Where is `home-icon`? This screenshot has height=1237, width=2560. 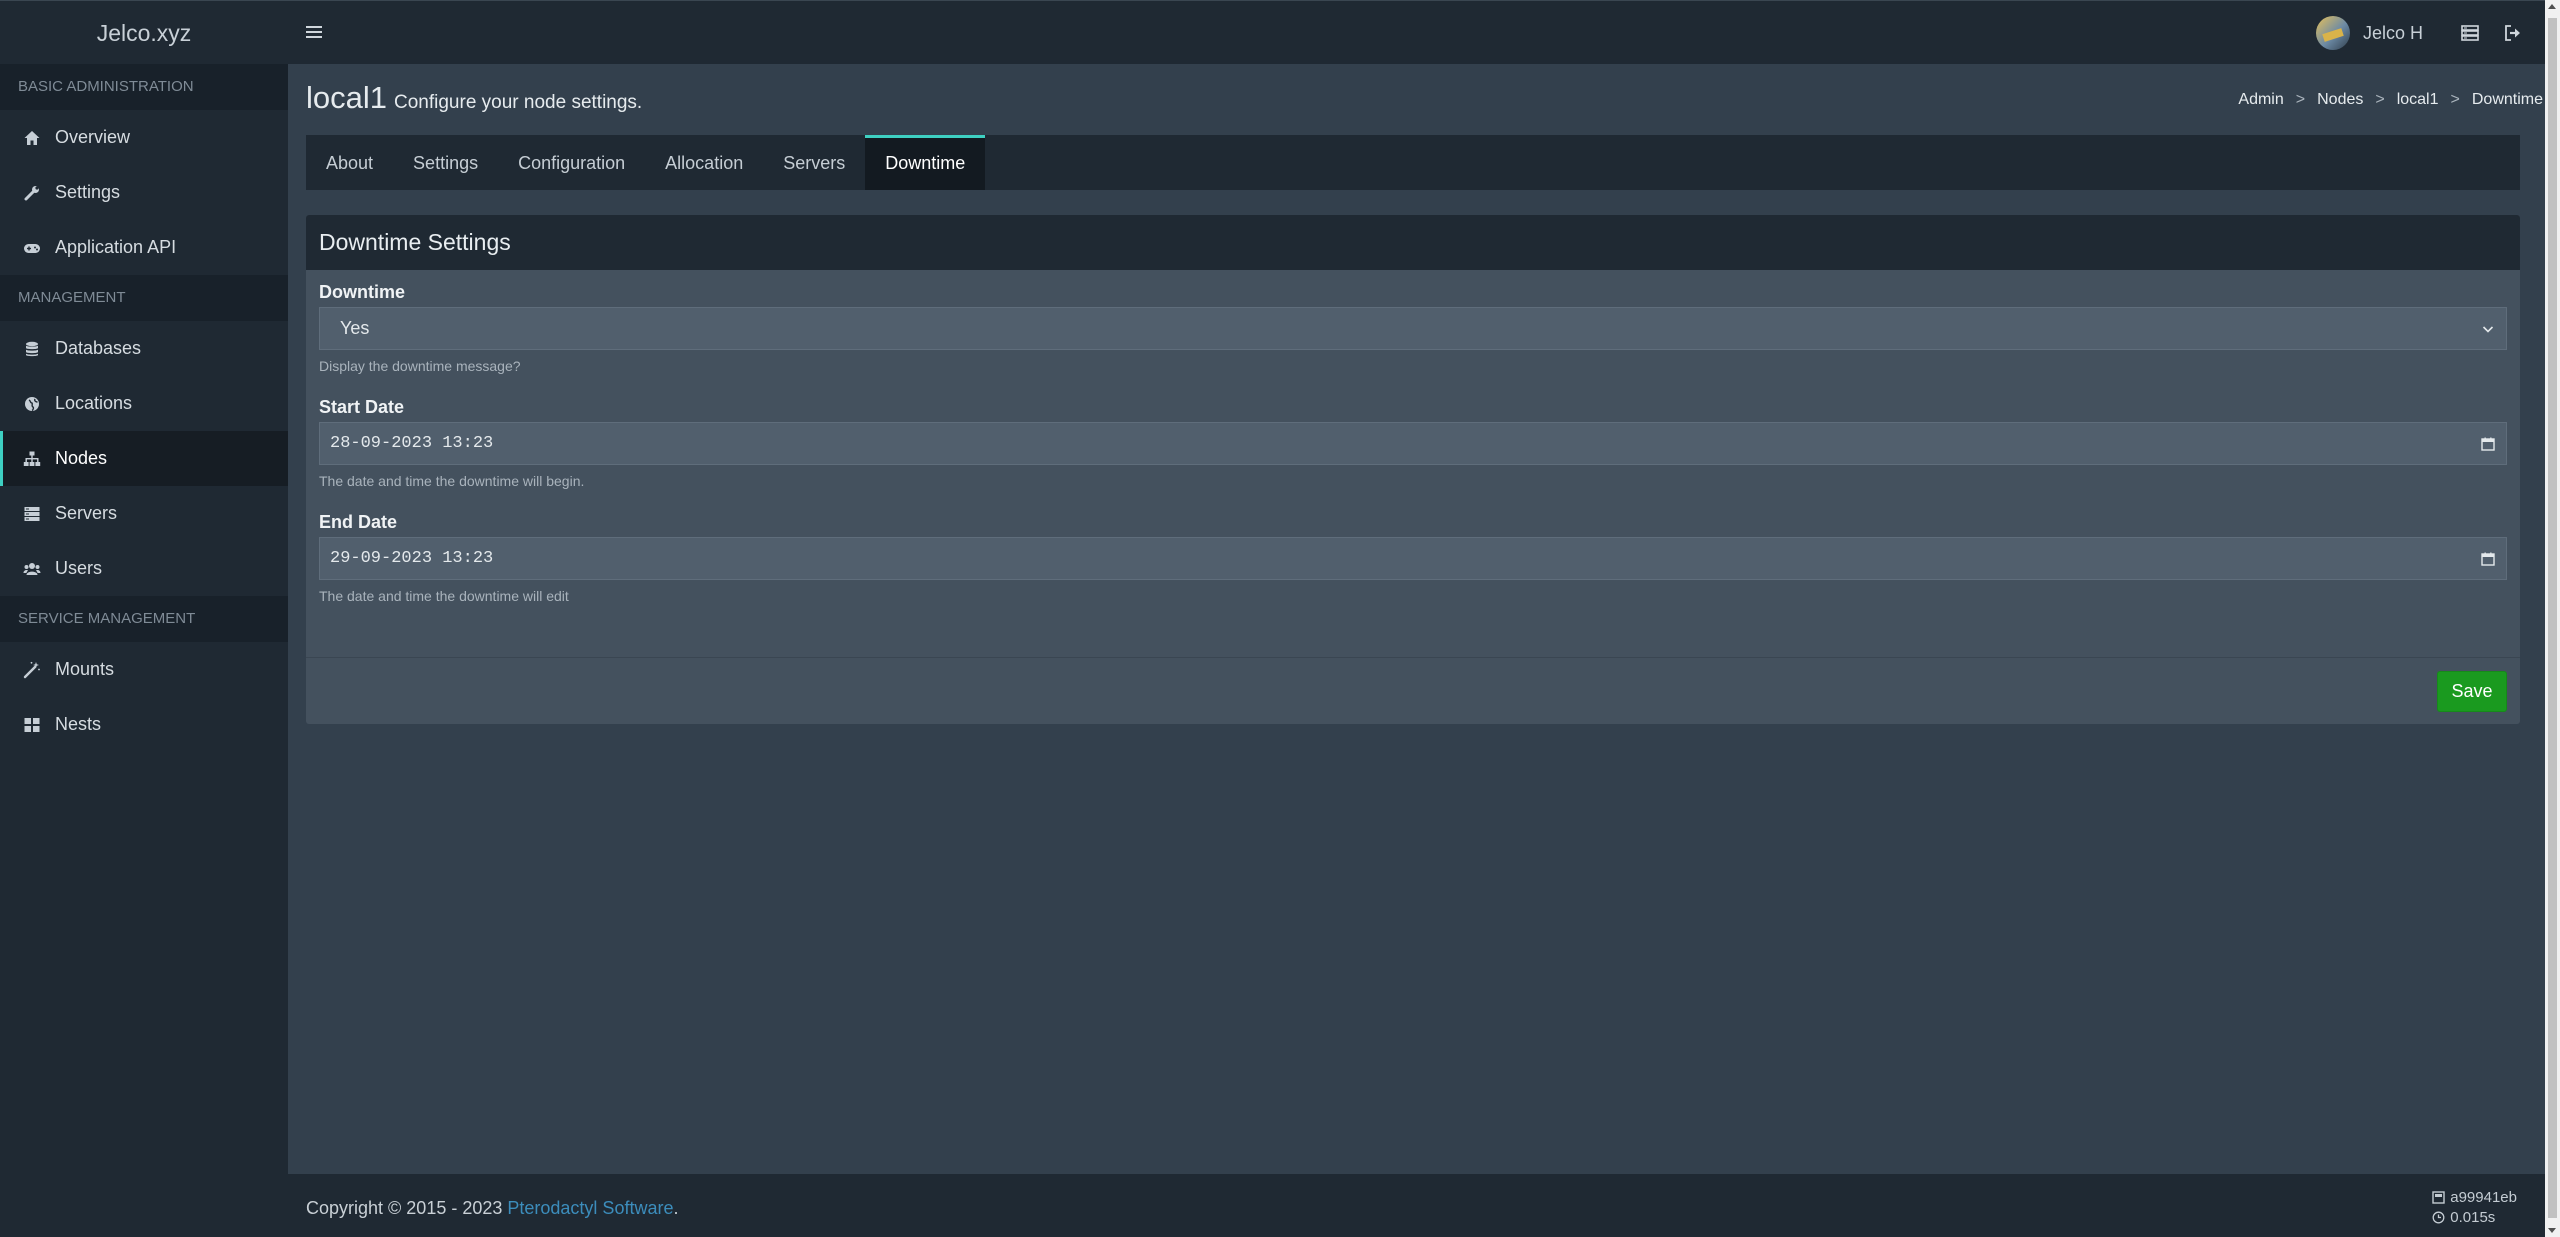
home-icon is located at coordinates (32, 138).